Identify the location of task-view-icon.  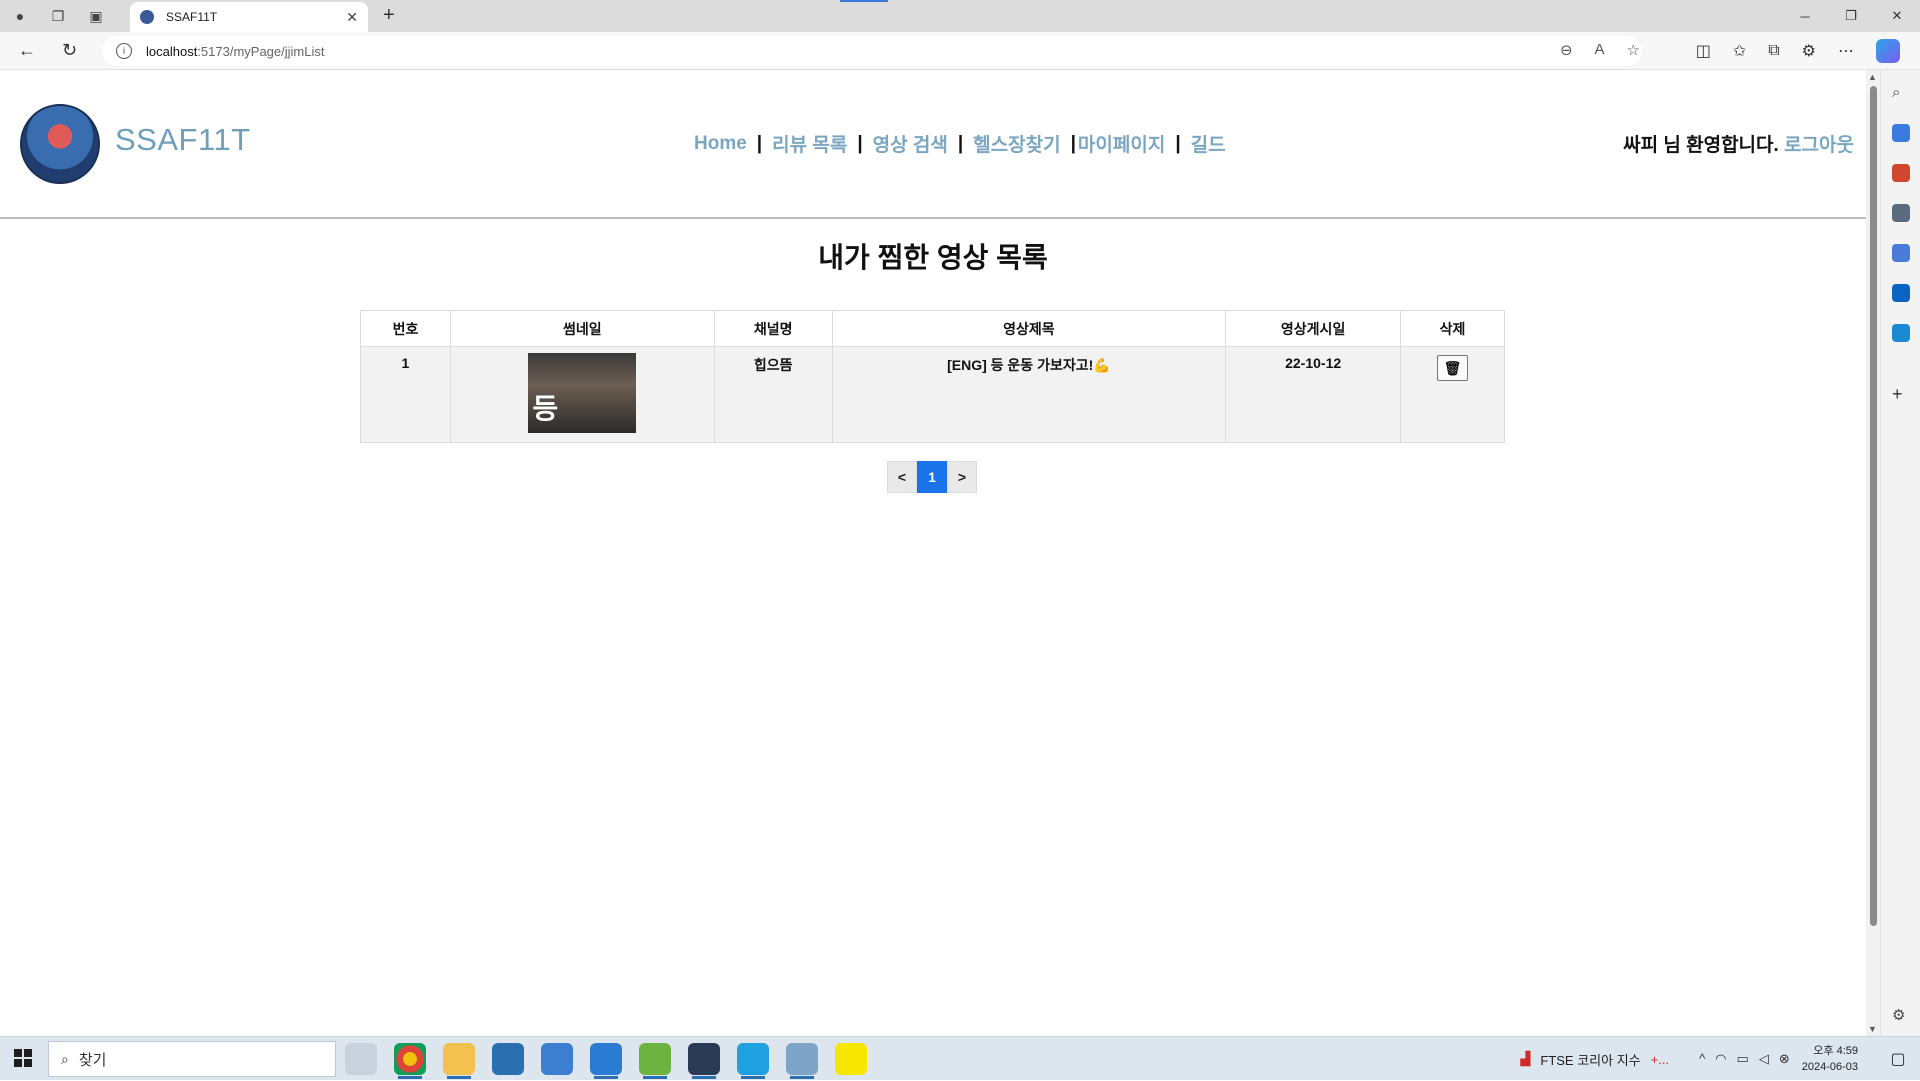
(361, 1059).